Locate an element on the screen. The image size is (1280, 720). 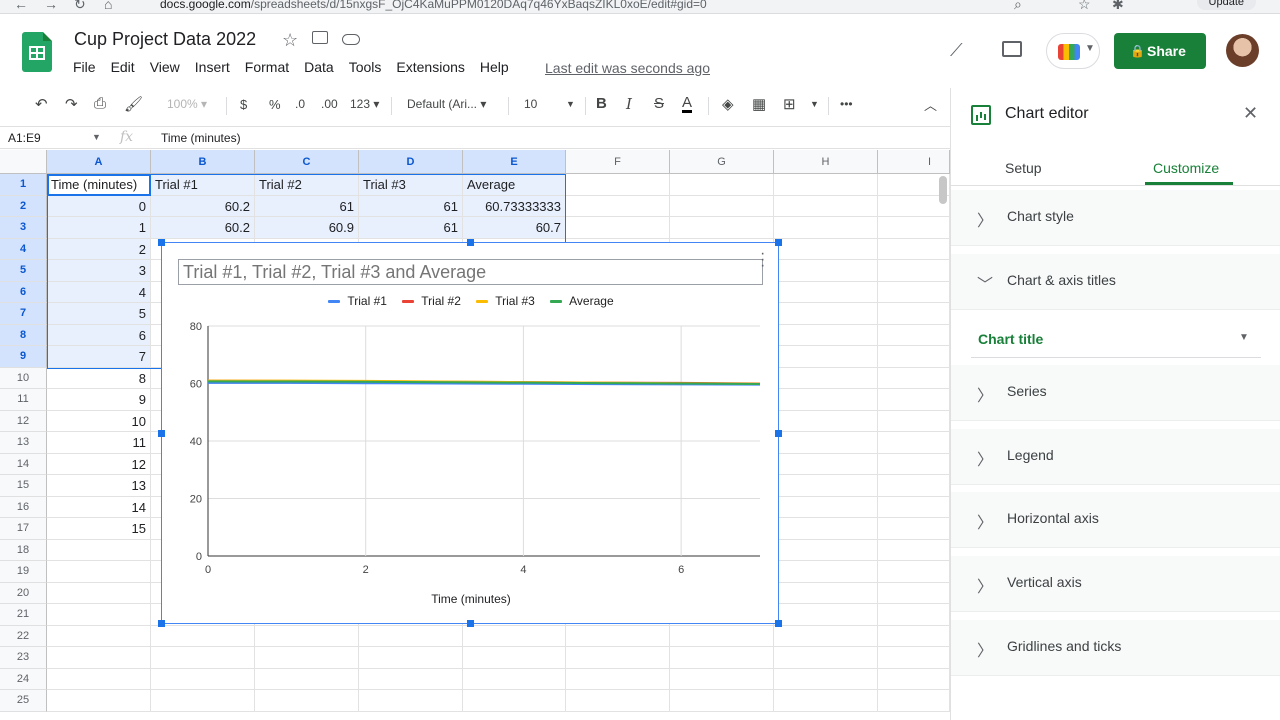
grid-cell: 10 is located at coordinates (99, 421).